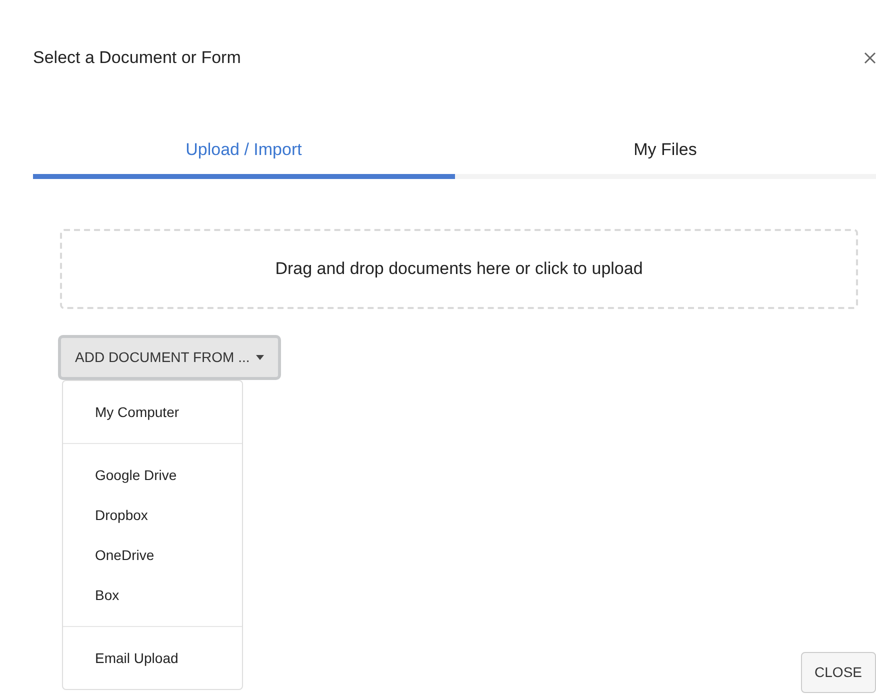  Describe the element at coordinates (260, 357) in the screenshot. I see `caret-icon` at that location.